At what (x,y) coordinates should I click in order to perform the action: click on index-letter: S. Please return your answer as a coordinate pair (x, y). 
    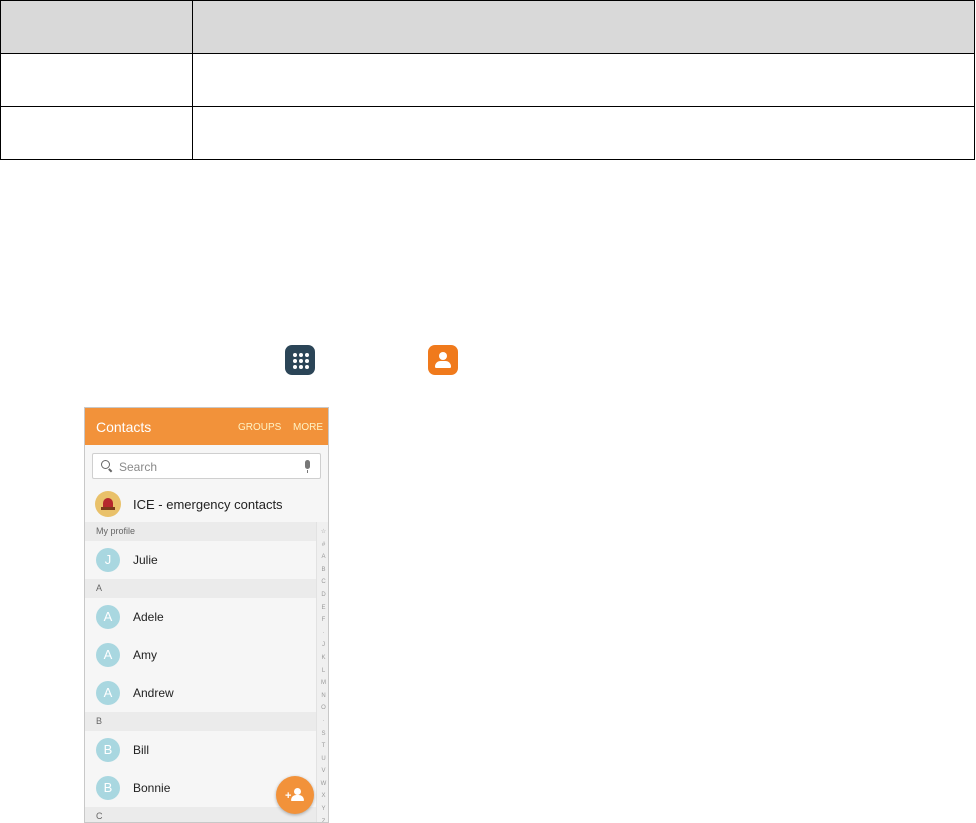
    Looking at the image, I should click on (323, 734).